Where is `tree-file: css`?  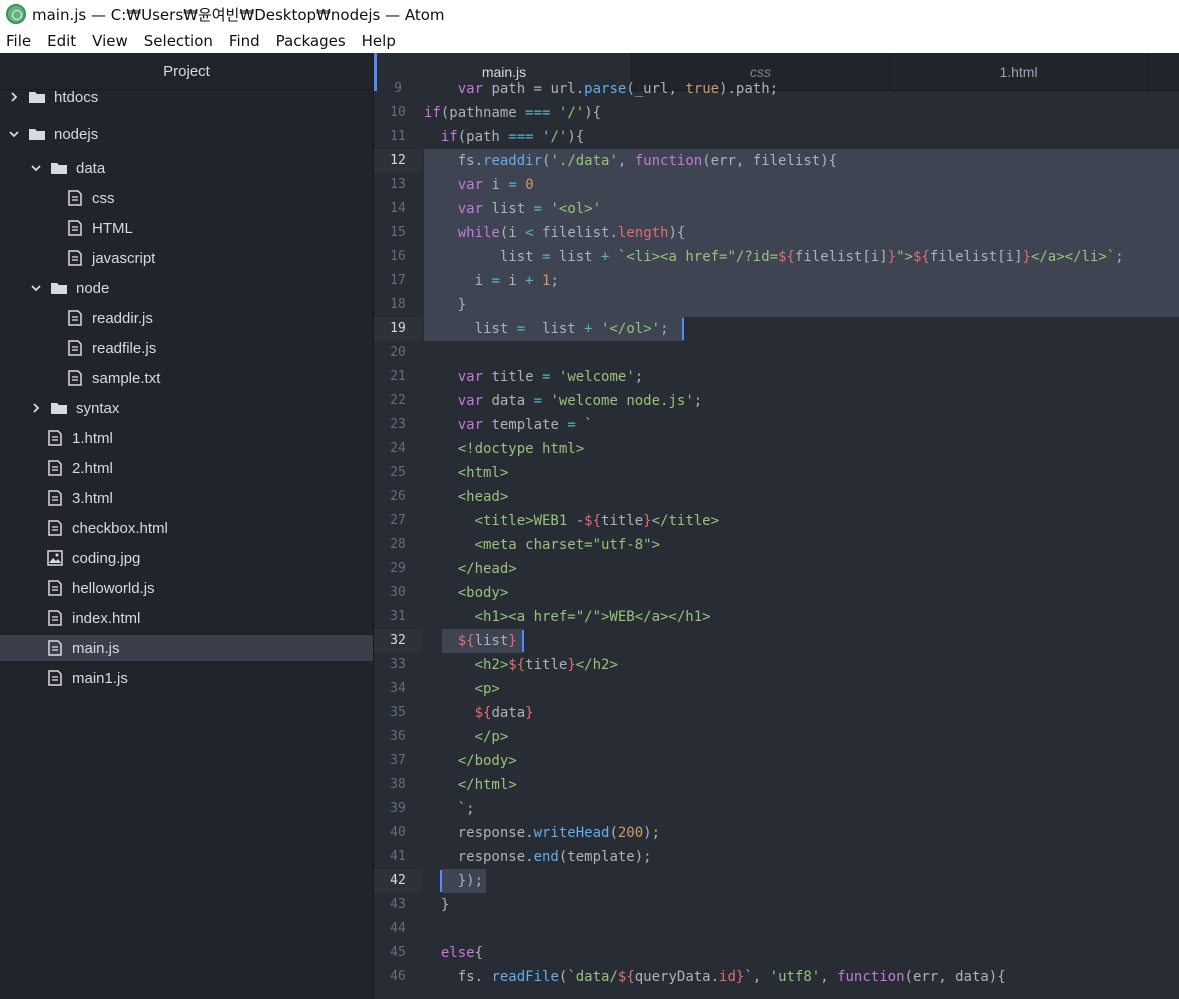 tree-file: css is located at coordinates (186, 198).